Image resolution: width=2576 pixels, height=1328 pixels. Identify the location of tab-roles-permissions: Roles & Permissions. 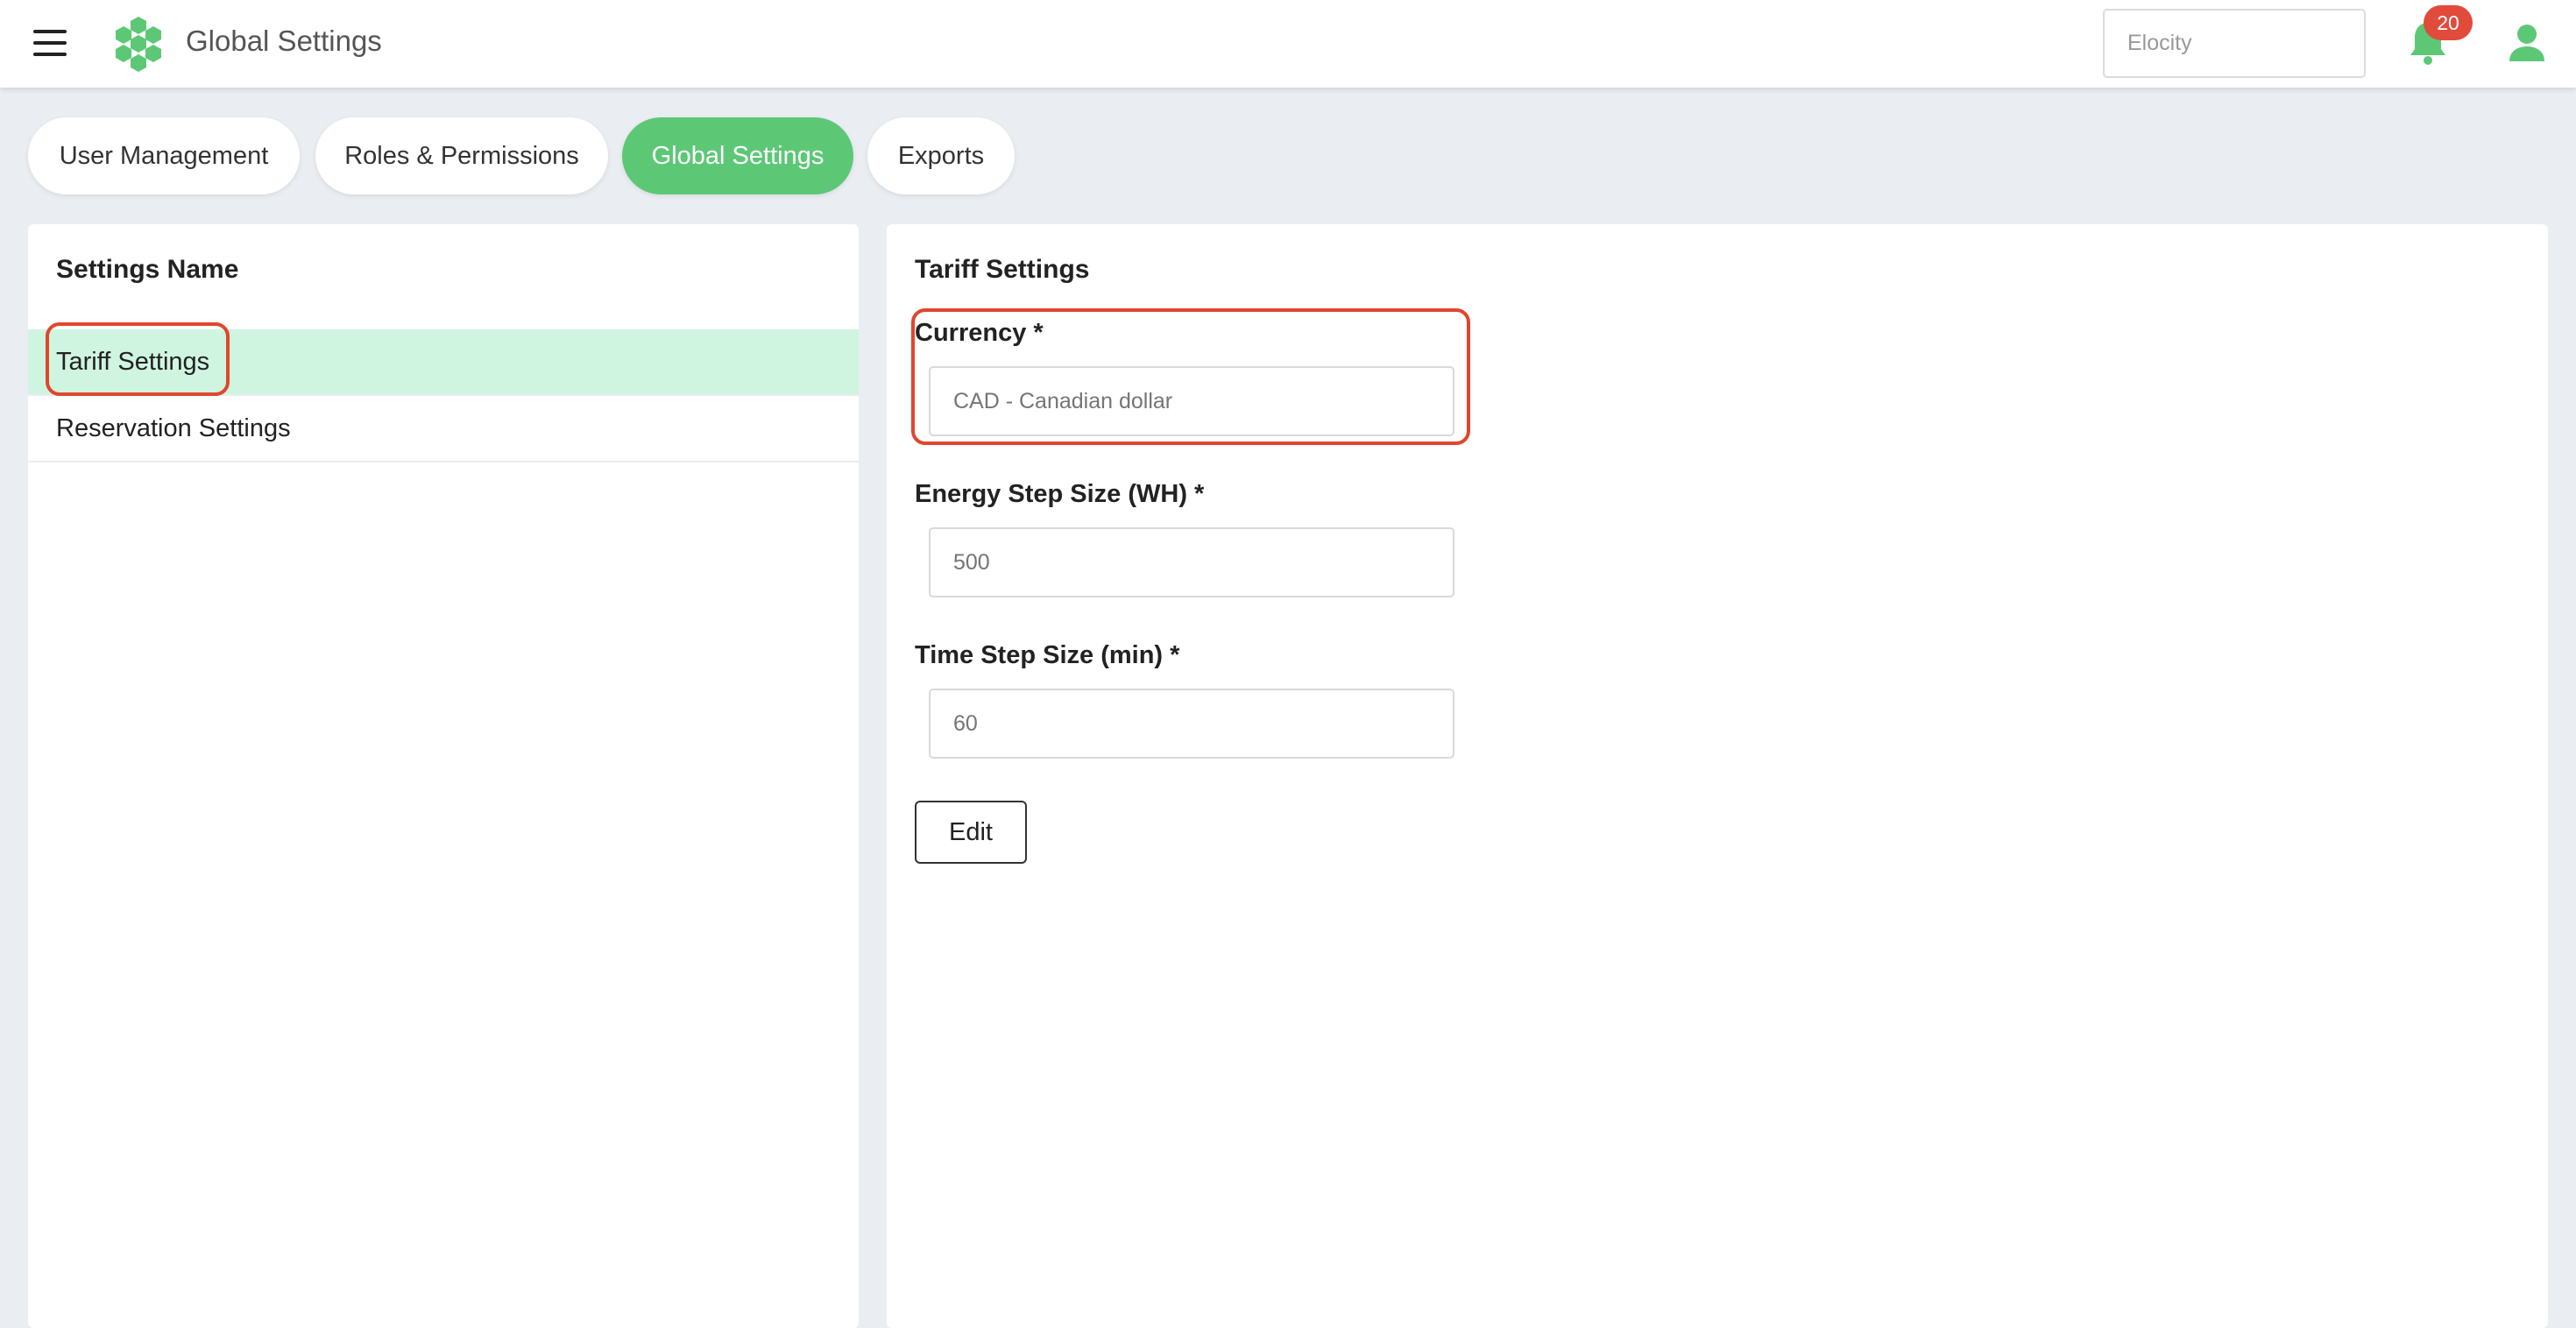
(461, 155).